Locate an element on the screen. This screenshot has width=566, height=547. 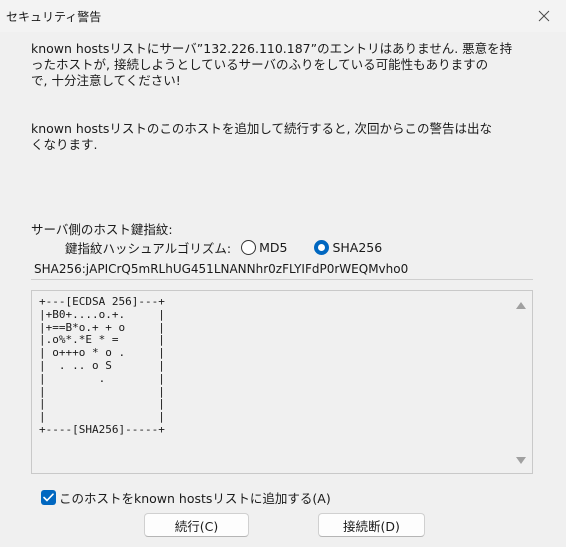
radio-md5: MD5 is located at coordinates (264, 247).